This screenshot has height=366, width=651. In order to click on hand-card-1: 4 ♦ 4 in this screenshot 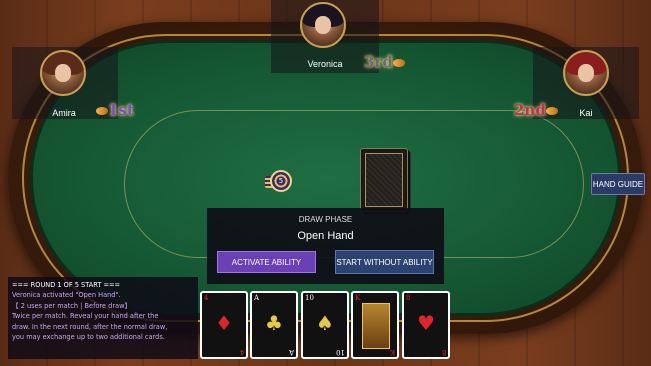, I will do `click(224, 325)`.